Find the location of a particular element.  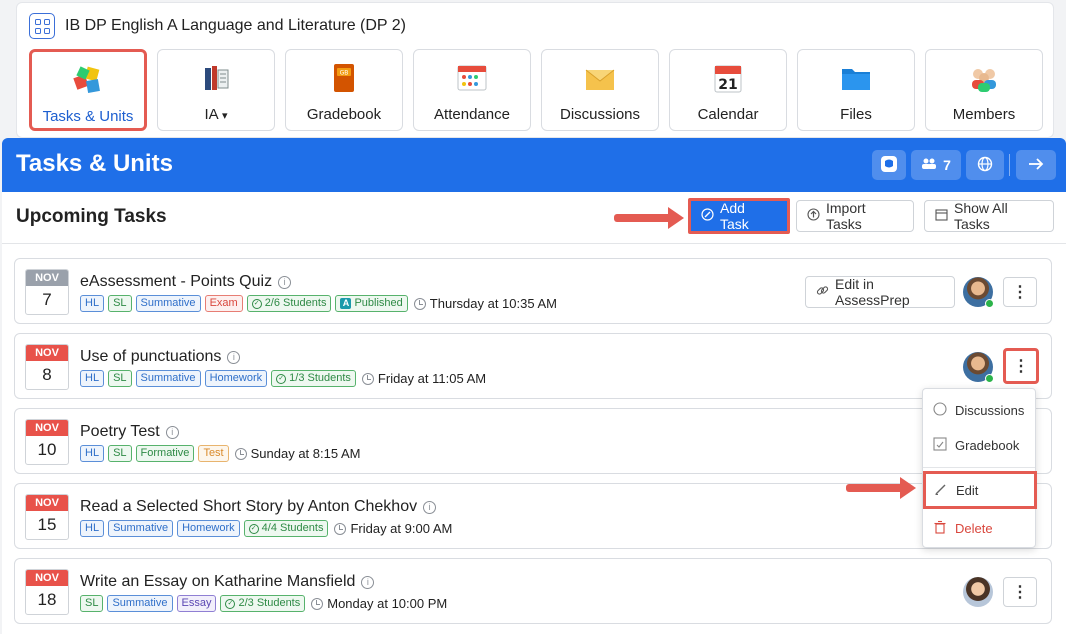

tool-label: Discussions is located at coordinates (600, 114).